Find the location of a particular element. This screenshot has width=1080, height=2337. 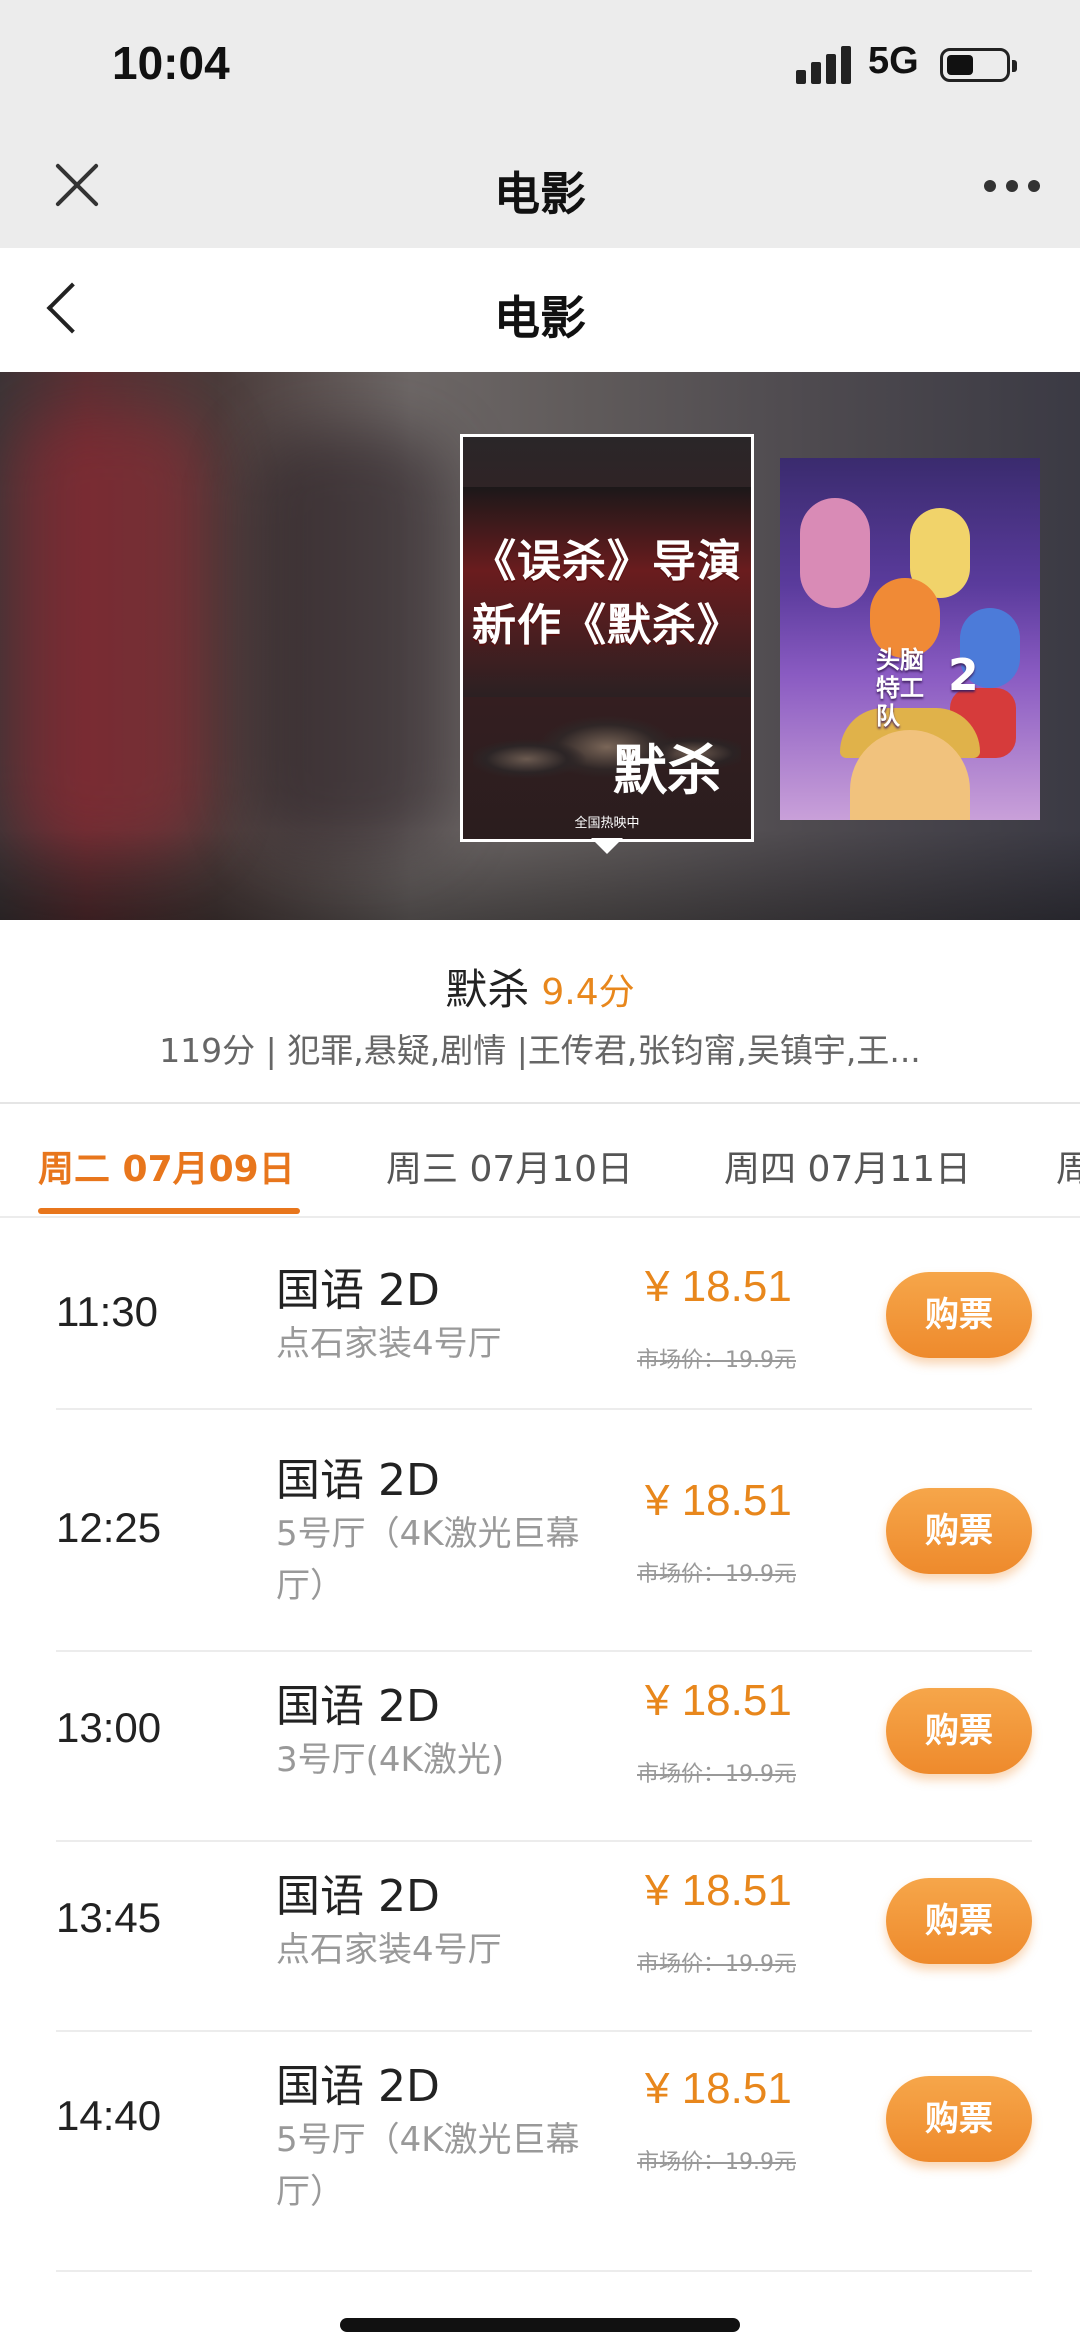

showtime-hall: 3号厅(4K激光) is located at coordinates (390, 1760).